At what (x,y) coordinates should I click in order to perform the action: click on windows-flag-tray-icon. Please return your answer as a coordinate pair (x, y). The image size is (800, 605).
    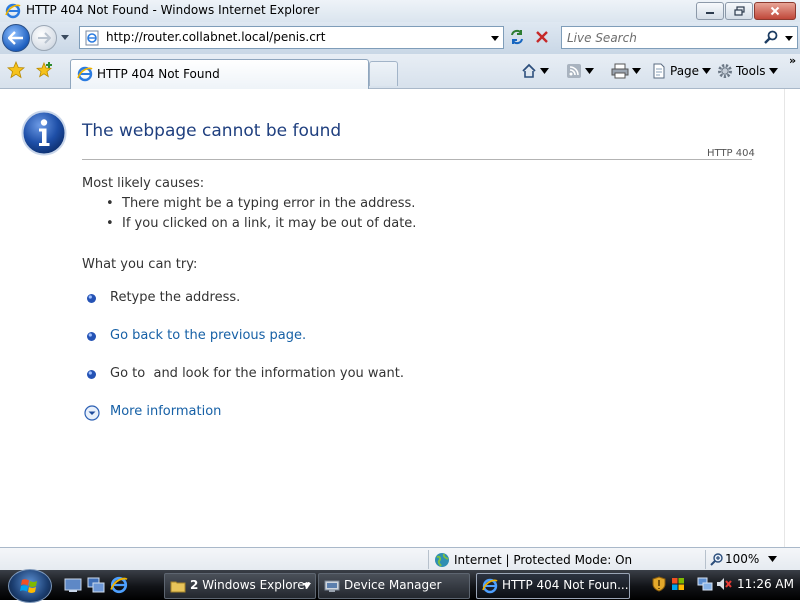
    Looking at the image, I should click on (678, 584).